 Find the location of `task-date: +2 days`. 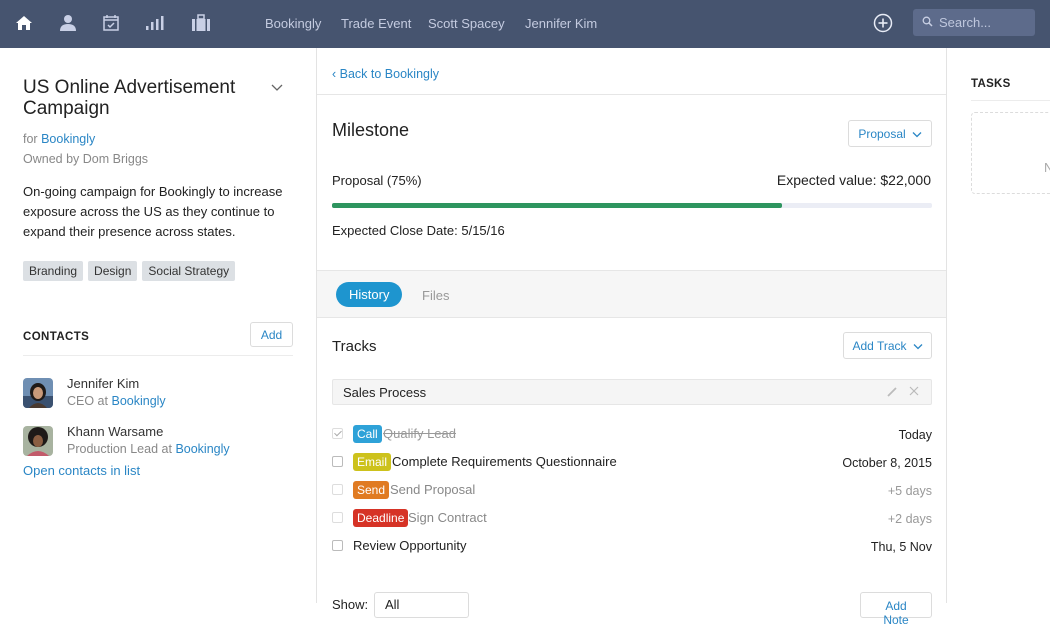

task-date: +2 days is located at coordinates (909, 519).